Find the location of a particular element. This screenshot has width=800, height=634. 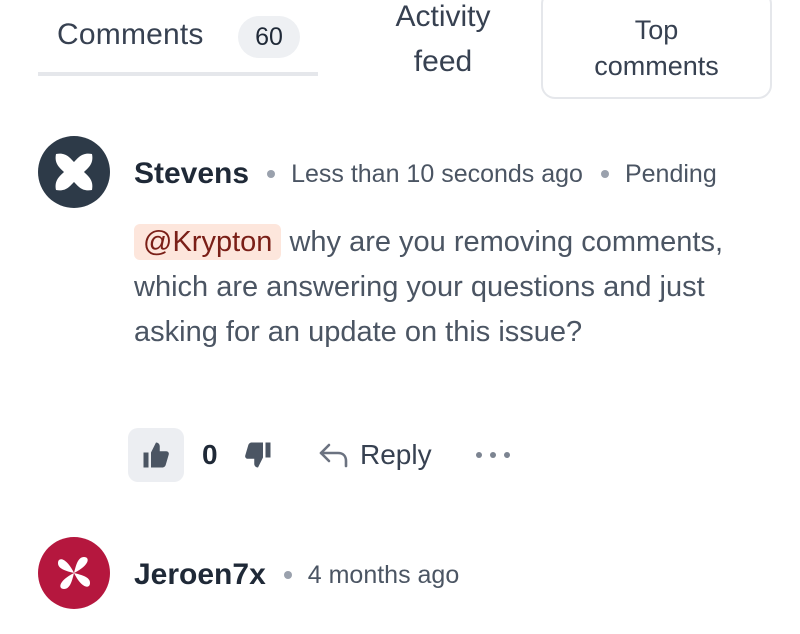

thumbs-down-icon is located at coordinates (258, 455).